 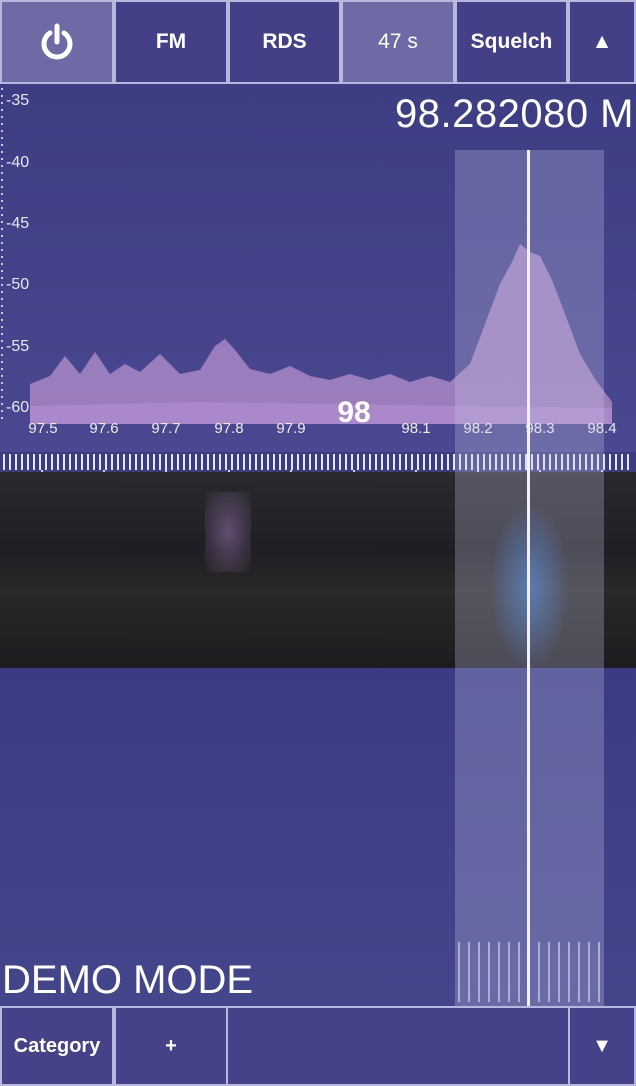 What do you see at coordinates (104, 428) in the screenshot?
I see `freq-tick-label: 97.6` at bounding box center [104, 428].